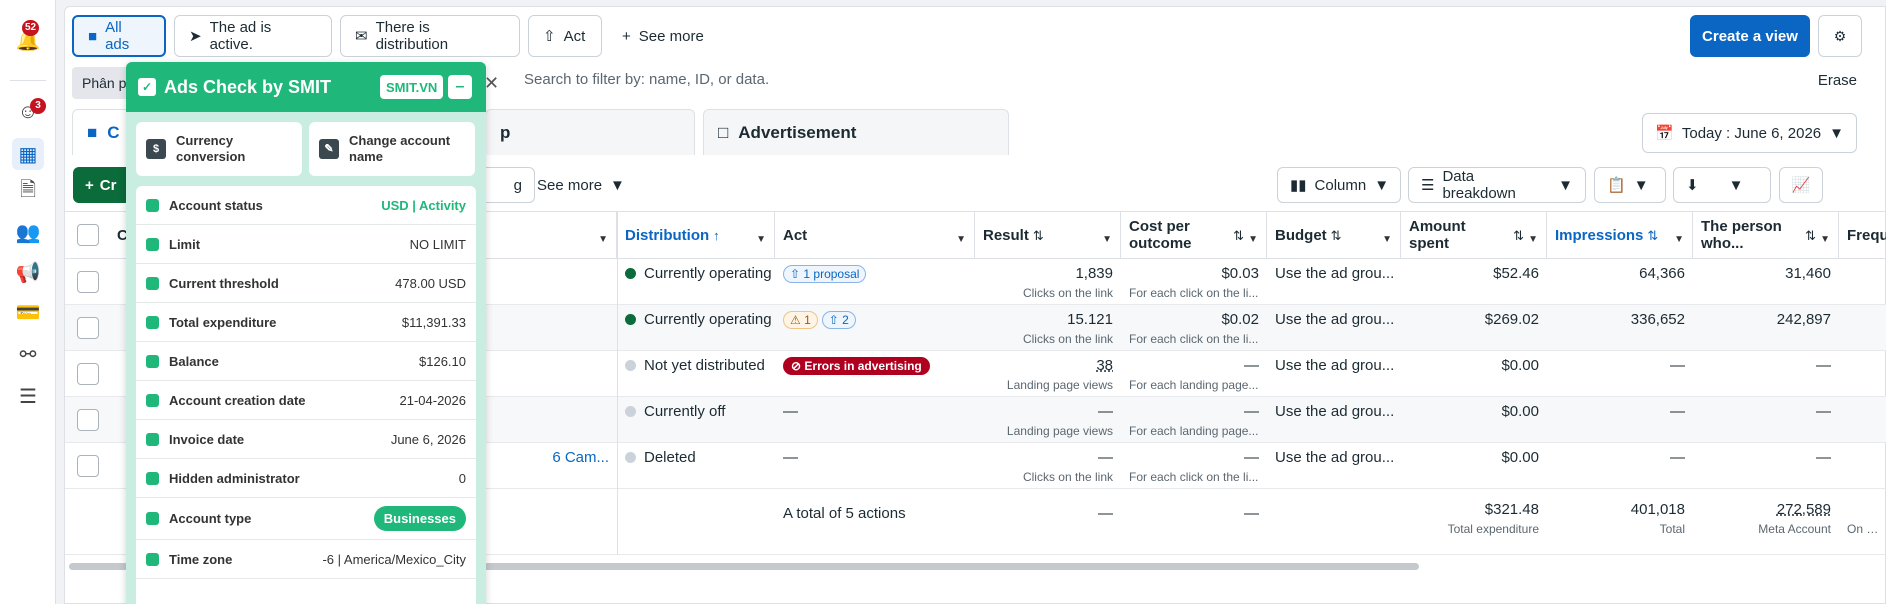 This screenshot has height=604, width=1886. Describe the element at coordinates (1094, 273) in the screenshot. I see `result-value: 1,839` at that location.